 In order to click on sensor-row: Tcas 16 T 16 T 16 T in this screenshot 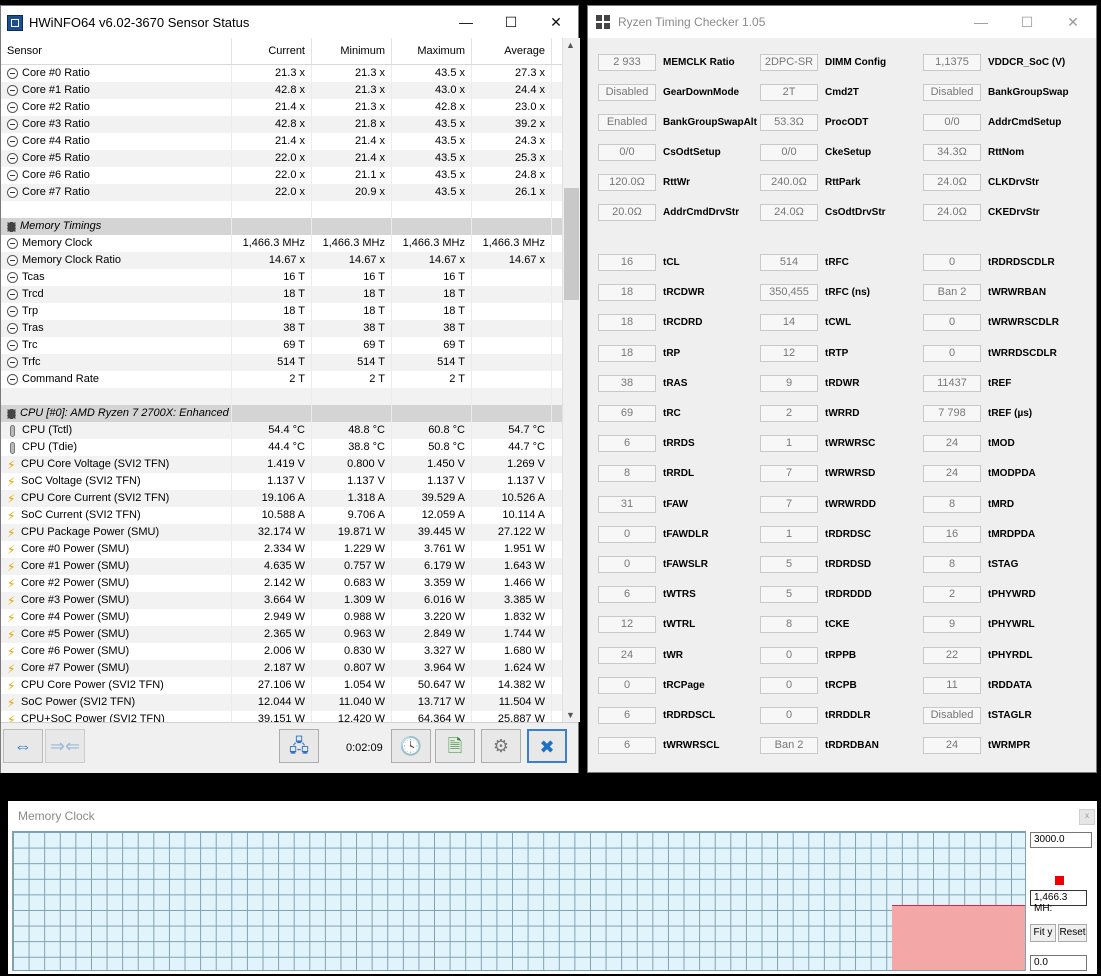, I will do `click(281, 277)`.